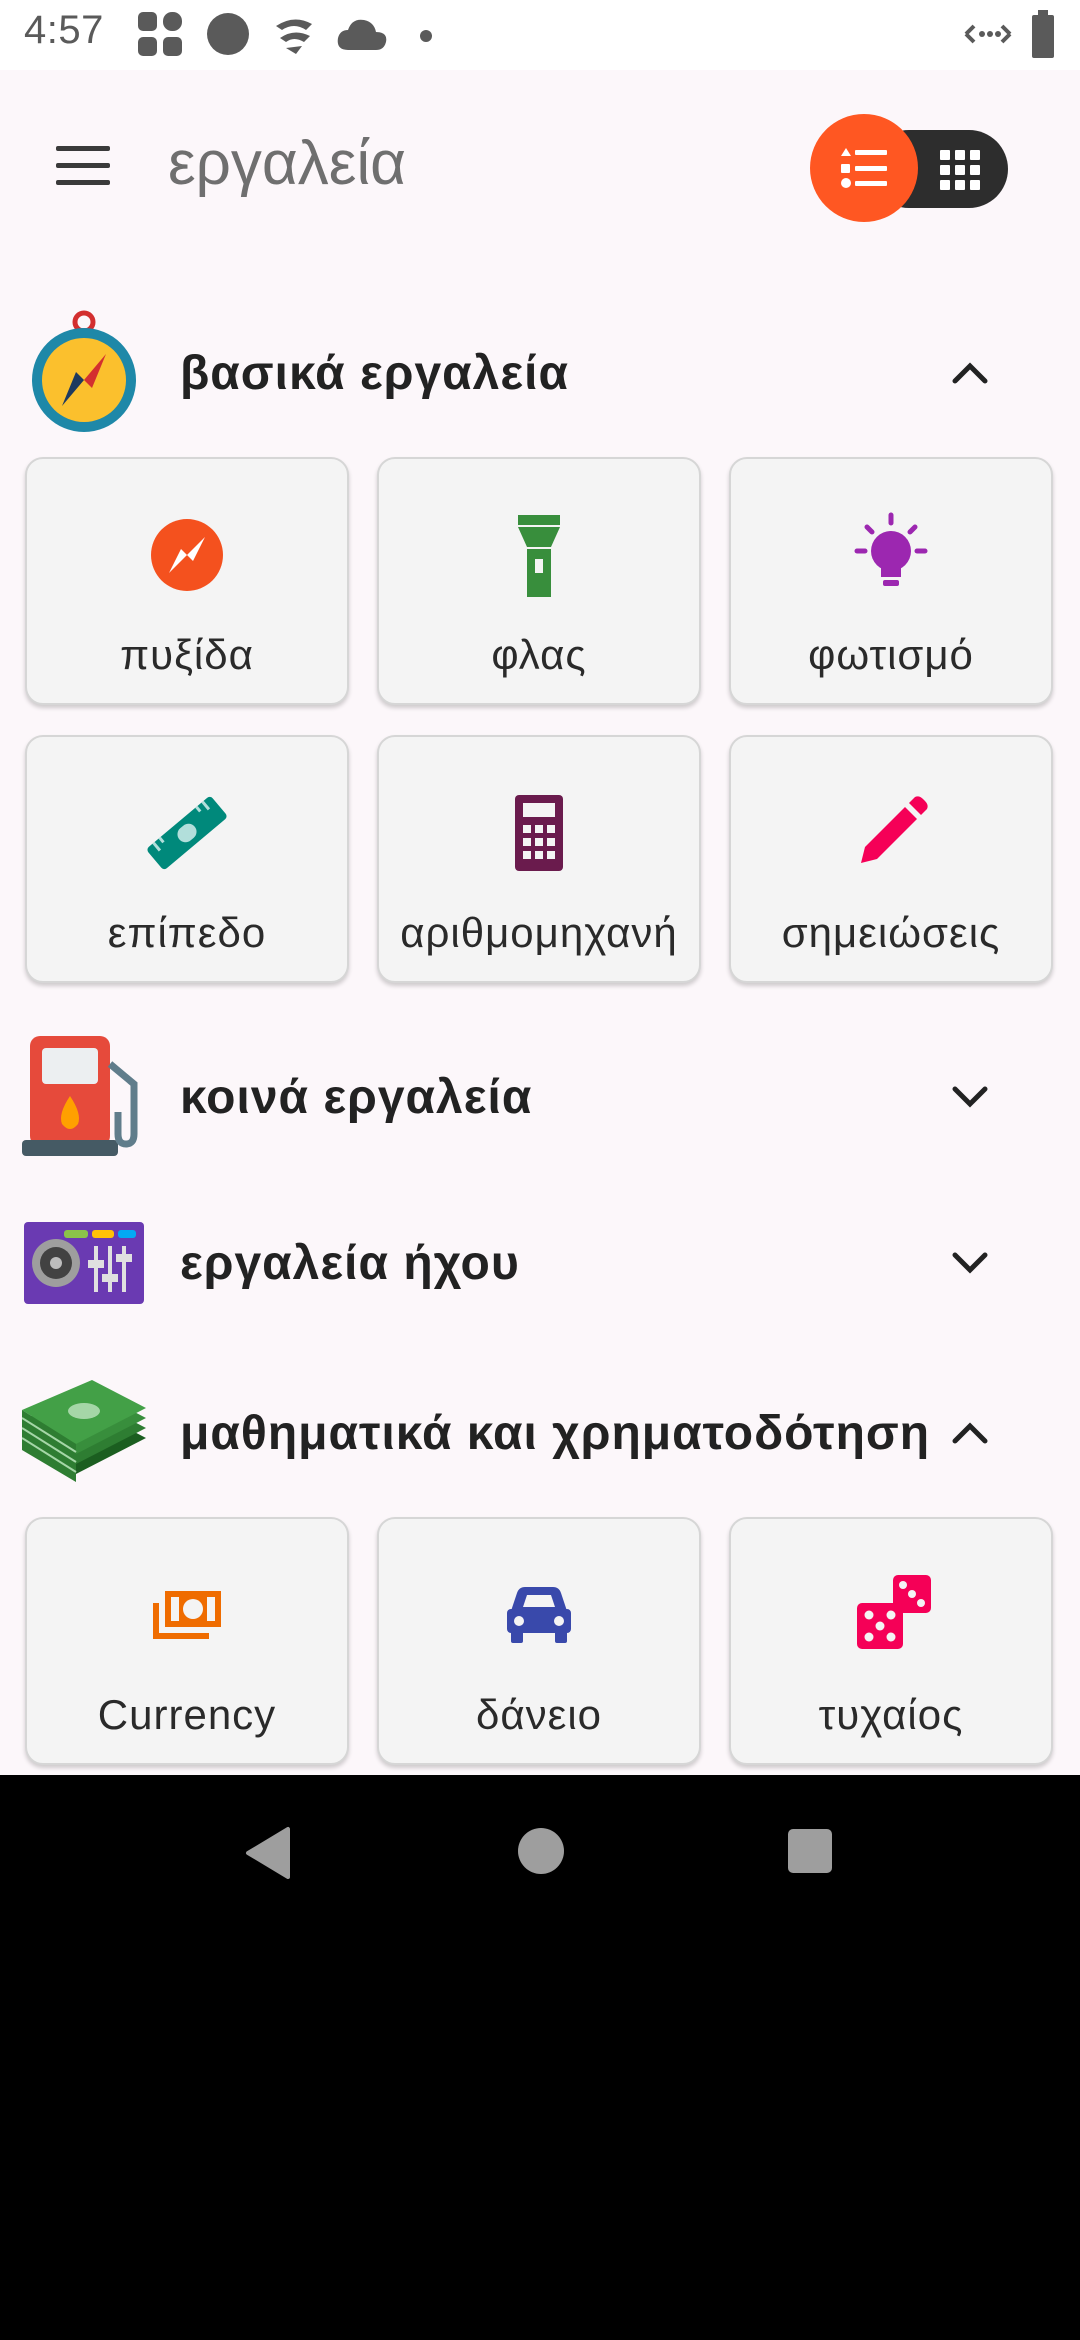  Describe the element at coordinates (287, 163) in the screenshot. I see `page-title: εργαλεία` at that location.